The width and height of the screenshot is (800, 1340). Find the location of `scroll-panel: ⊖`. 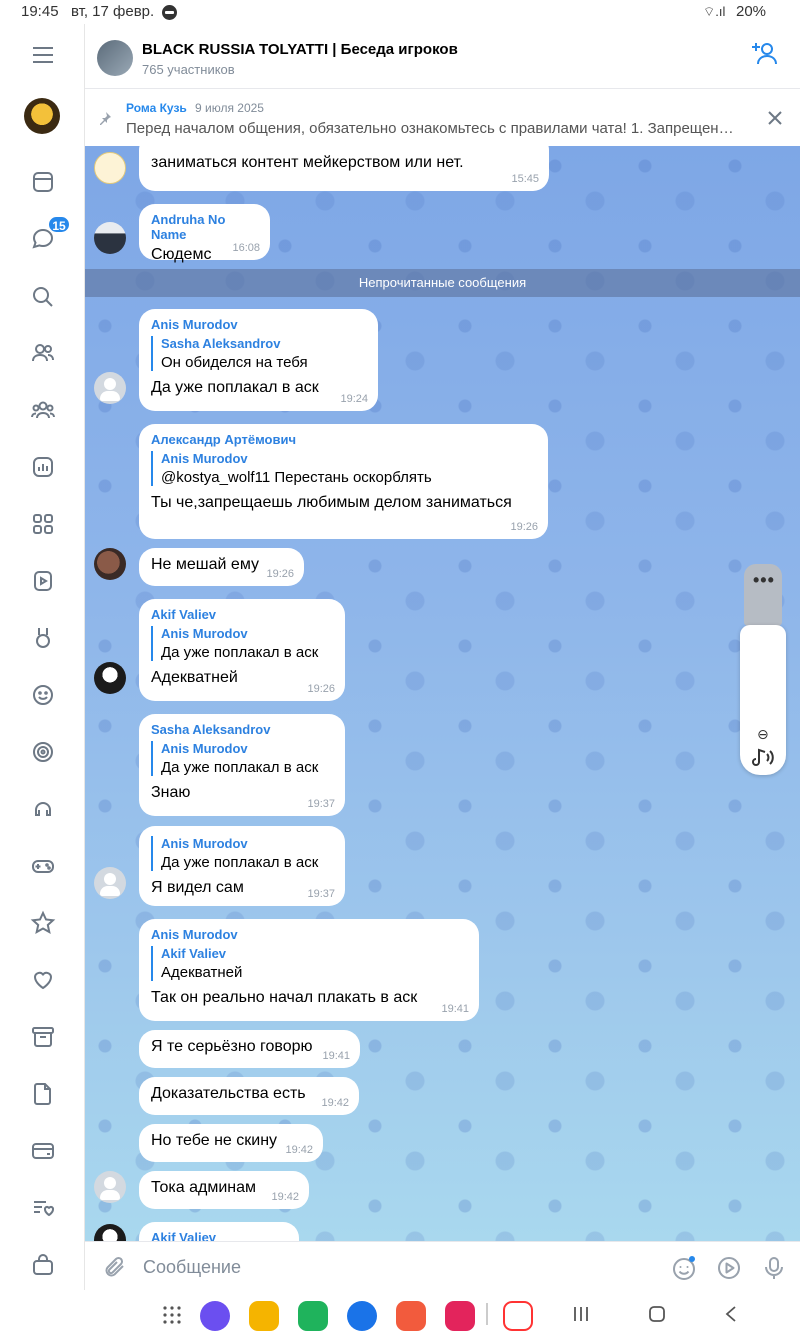

scroll-panel: ⊖ is located at coordinates (763, 700).